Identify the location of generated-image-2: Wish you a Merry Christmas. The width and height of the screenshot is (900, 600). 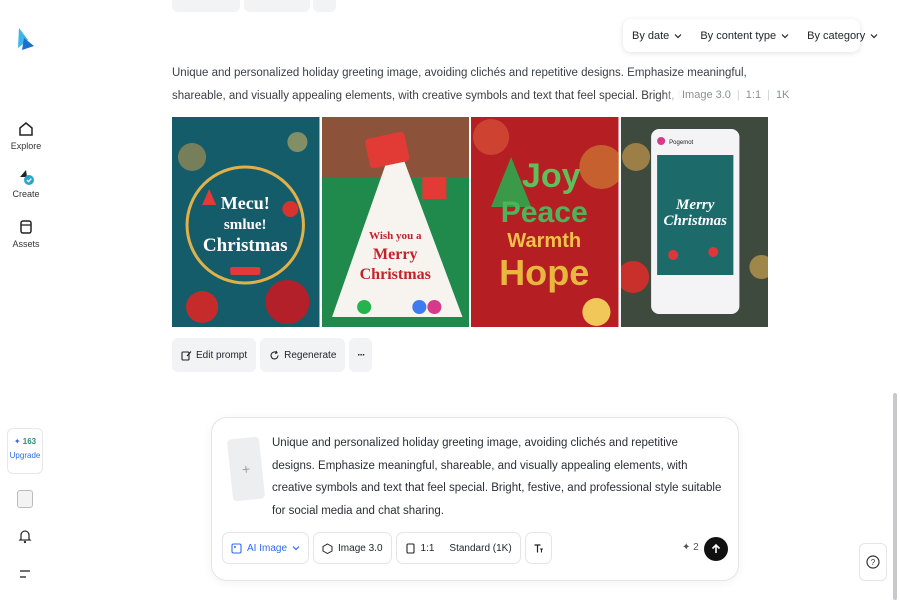
(395, 222).